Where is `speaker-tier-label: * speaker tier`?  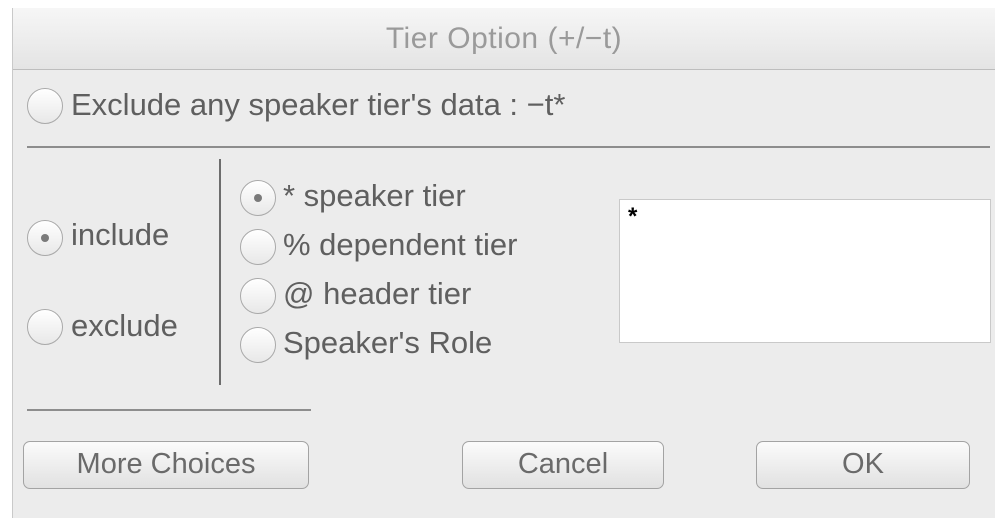 speaker-tier-label: * speaker tier is located at coordinates (374, 196).